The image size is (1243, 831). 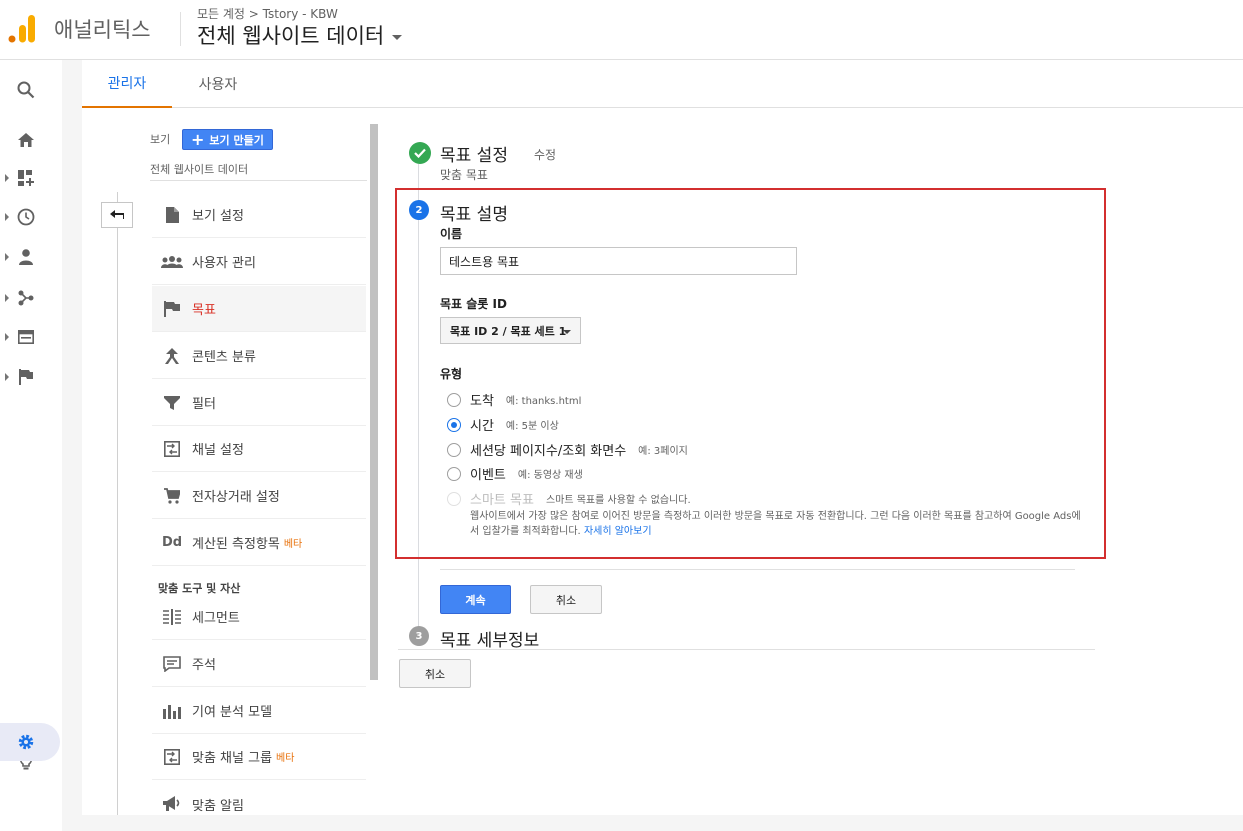 I want to click on menu-item-label: 목표, so click(x=204, y=310).